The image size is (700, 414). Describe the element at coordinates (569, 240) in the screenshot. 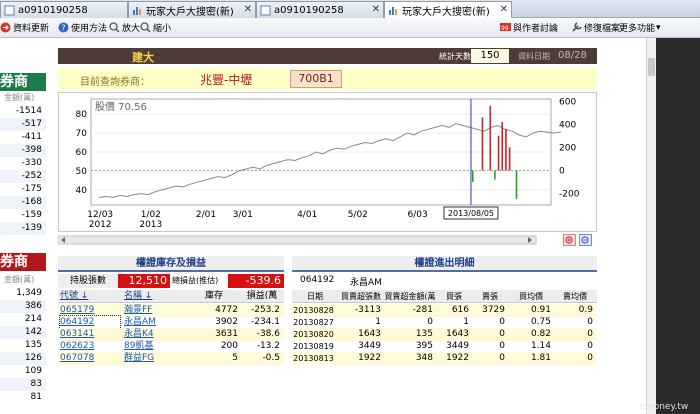

I see `zoom-in-icon` at that location.